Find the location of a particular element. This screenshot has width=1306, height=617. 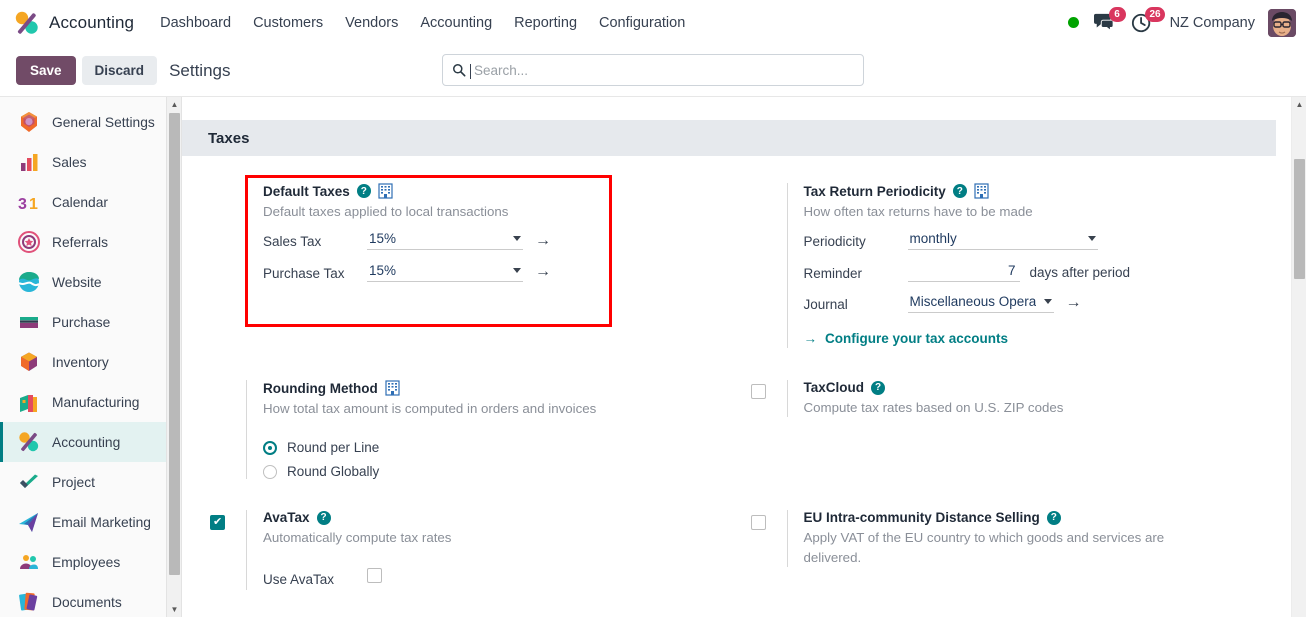

radio-round-globally-label: Round Globally is located at coordinates (333, 472).